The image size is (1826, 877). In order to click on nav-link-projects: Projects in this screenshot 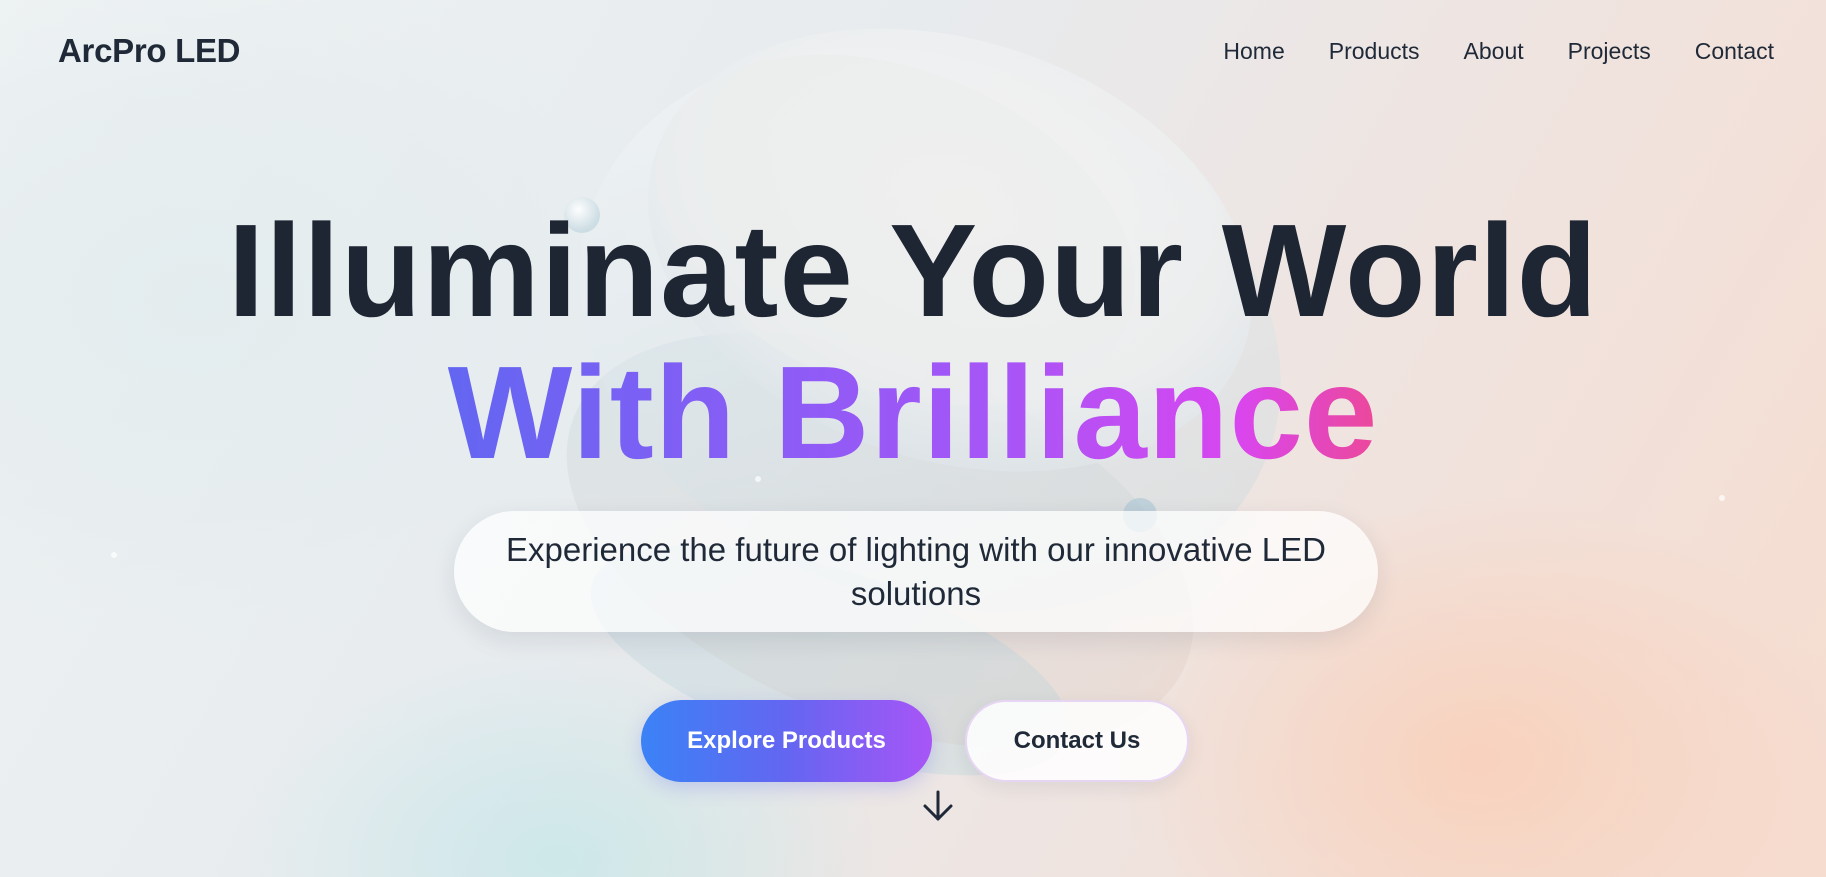, I will do `click(1609, 51)`.